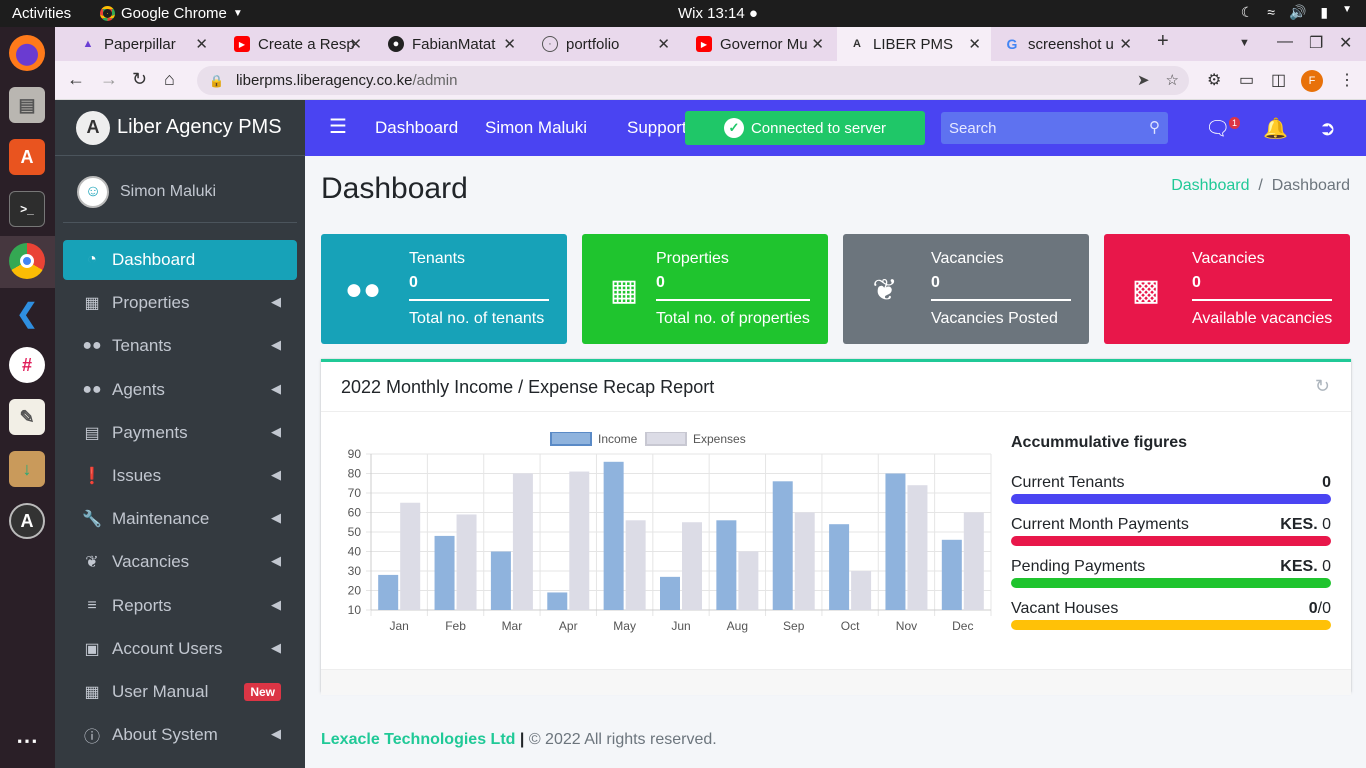  Describe the element at coordinates (1347, 80) in the screenshot. I see `menu-kebab-icon: ⋮` at that location.